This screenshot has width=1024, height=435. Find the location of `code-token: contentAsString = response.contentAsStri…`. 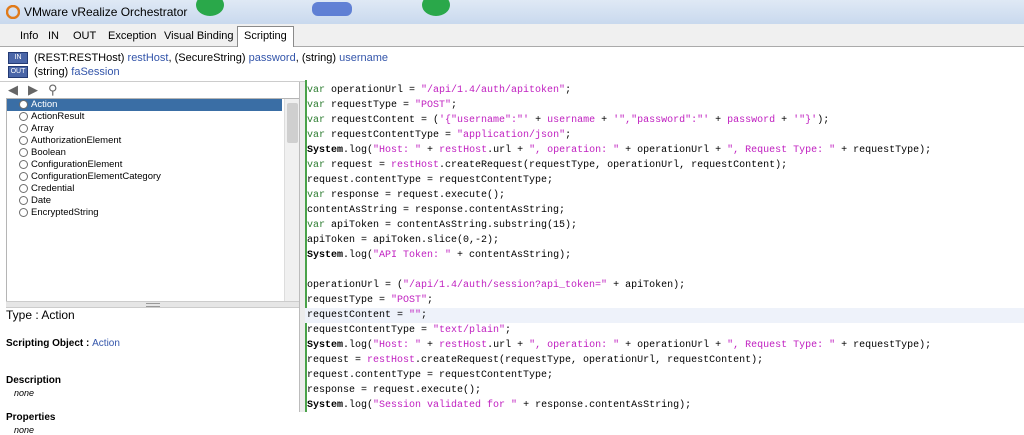

code-token: contentAsString = response.contentAsStri… is located at coordinates (436, 210).